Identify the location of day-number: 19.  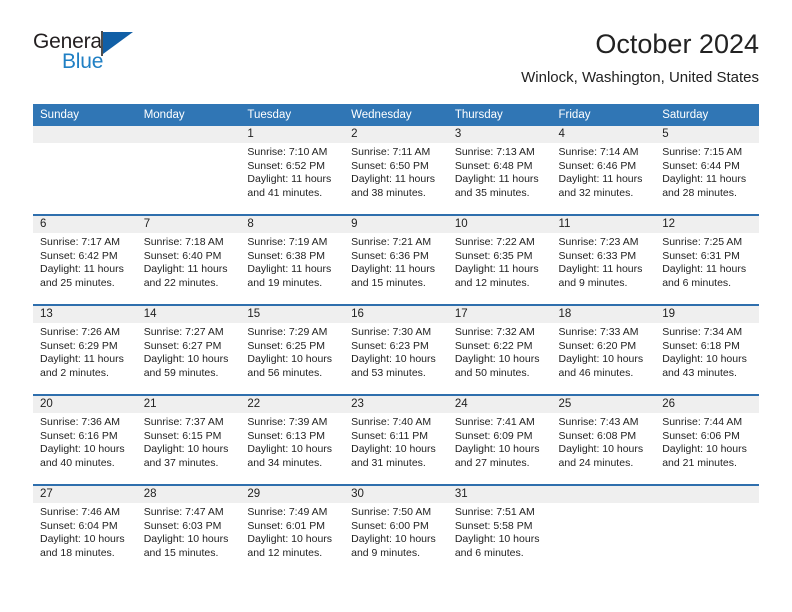
(707, 314).